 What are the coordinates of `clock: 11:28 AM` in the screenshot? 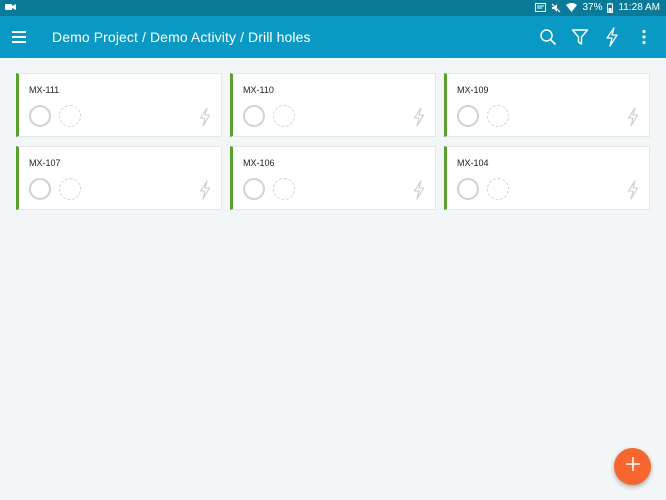 It's located at (639, 7).